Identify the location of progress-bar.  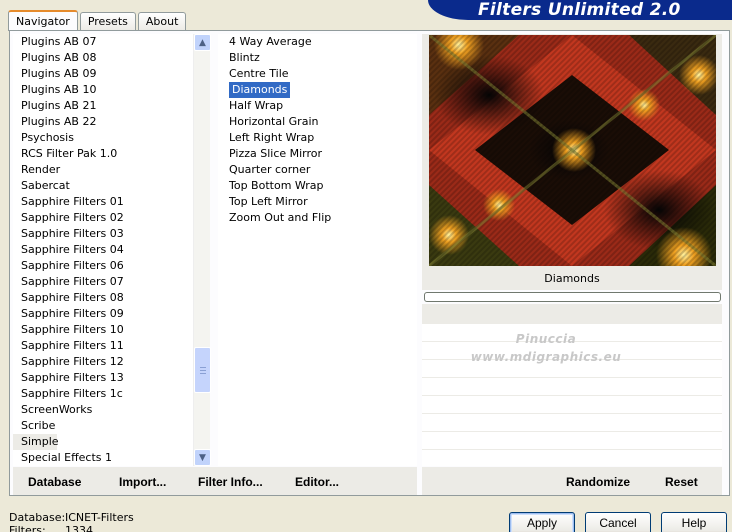
(572, 297).